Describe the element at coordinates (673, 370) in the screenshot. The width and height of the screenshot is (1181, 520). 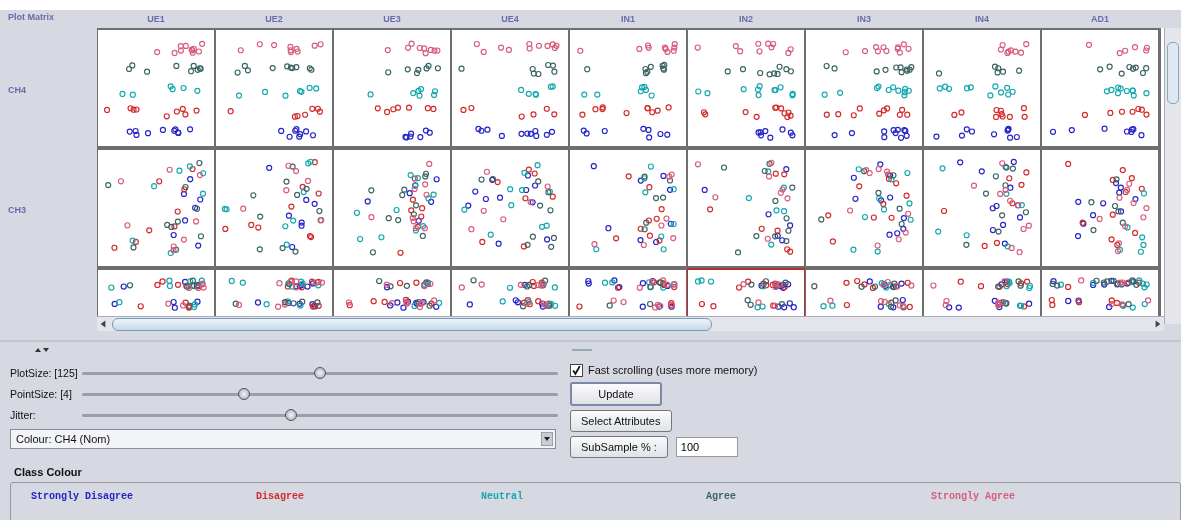
I see `checkbox-label: Fast scrolling (uses more memory)` at that location.